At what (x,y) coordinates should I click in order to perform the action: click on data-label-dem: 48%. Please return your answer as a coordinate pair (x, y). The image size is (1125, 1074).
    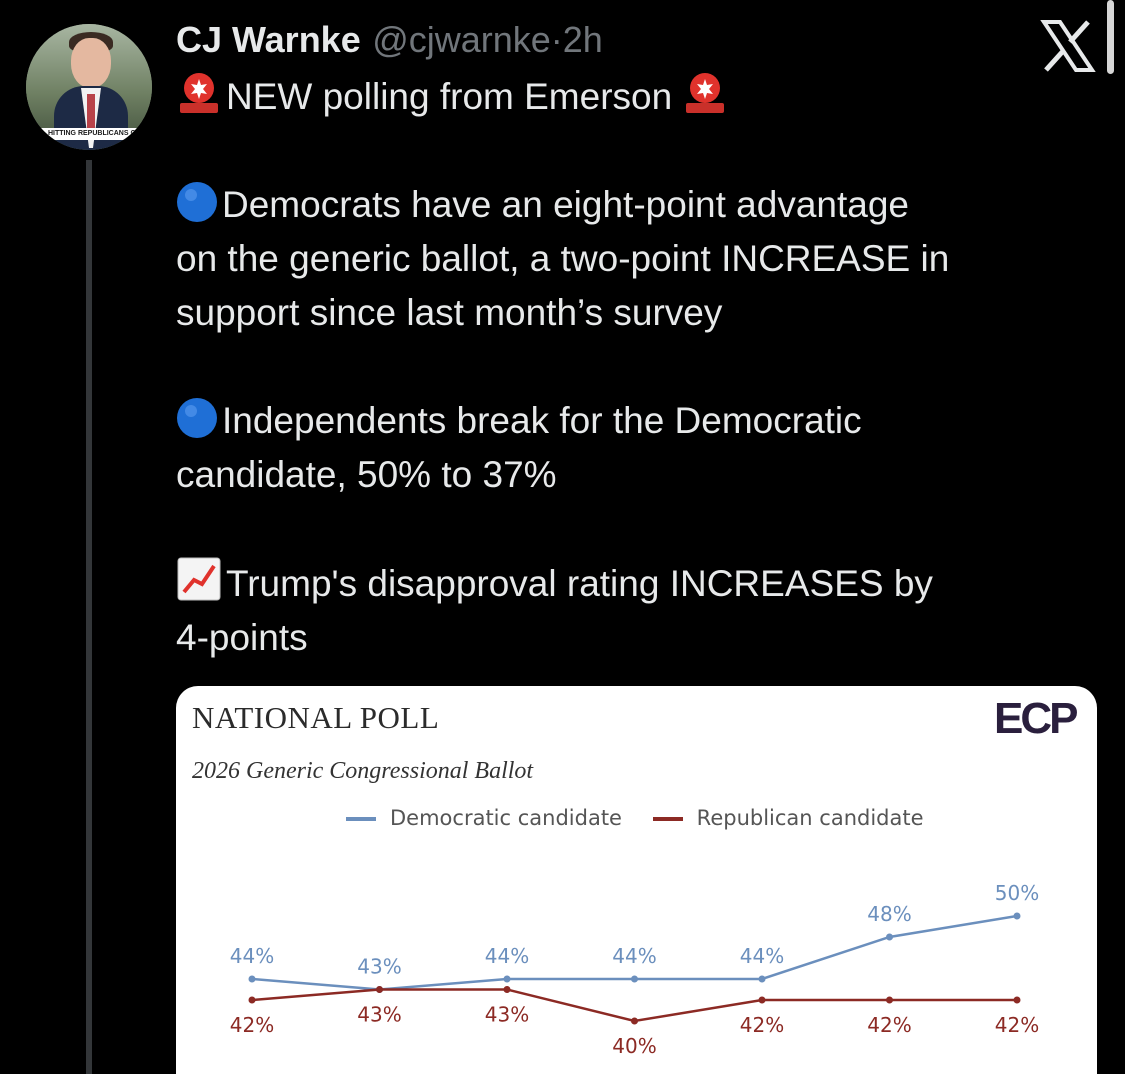
    Looking at the image, I should click on (889, 914).